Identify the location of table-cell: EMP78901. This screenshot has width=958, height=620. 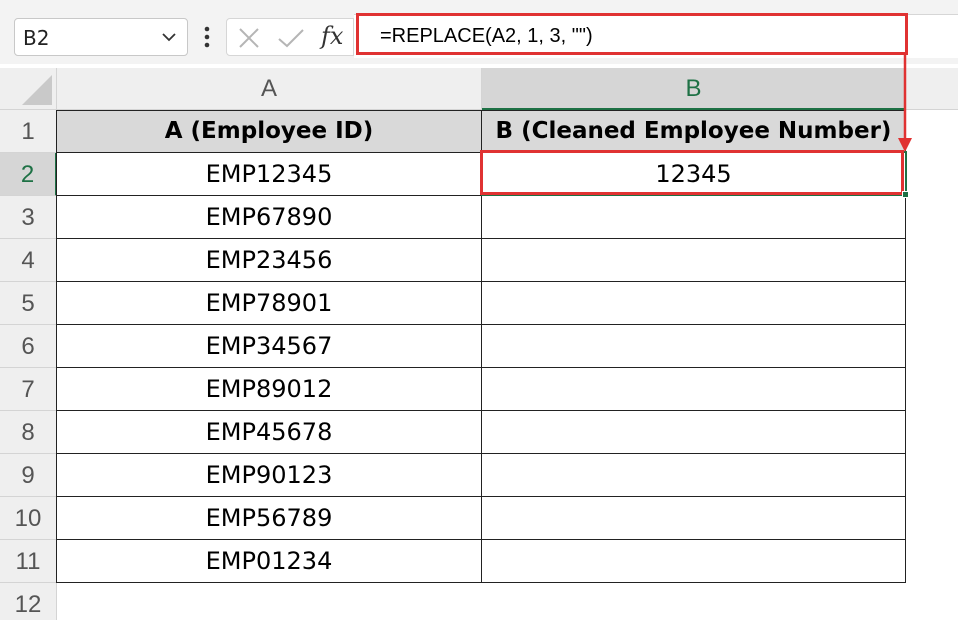
(269, 303).